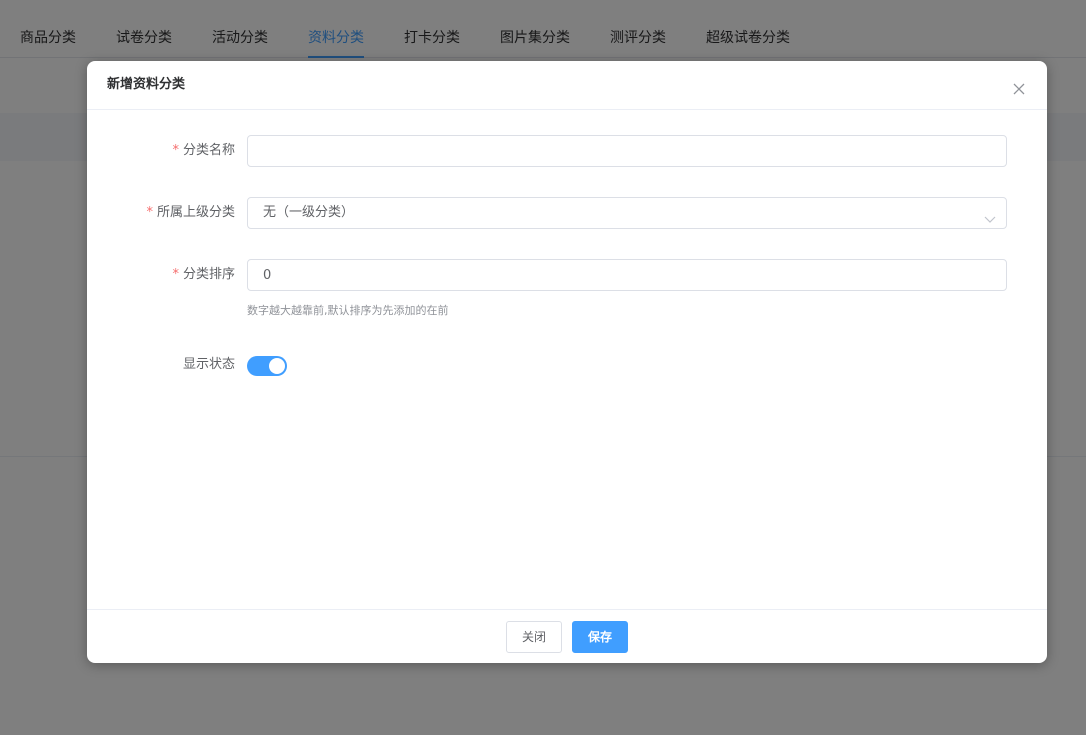  Describe the element at coordinates (627, 213) in the screenshot. I see `parent-category-select: 无（一级分类）` at that location.